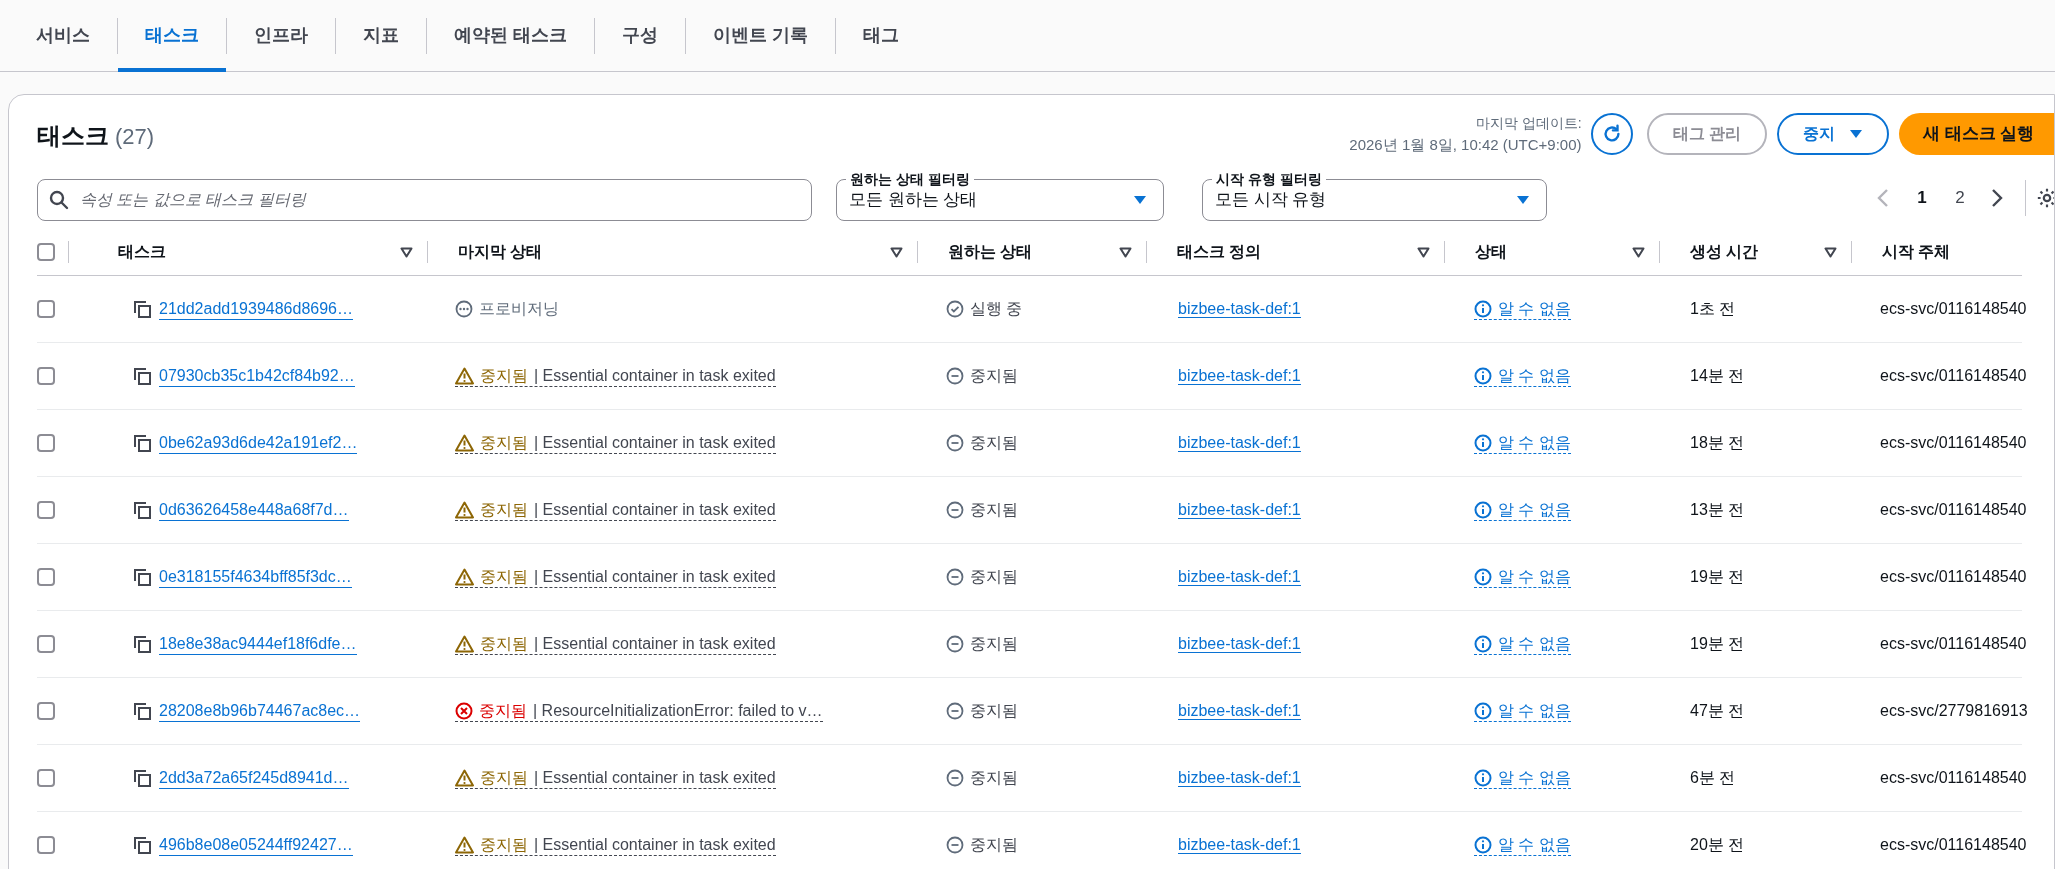  What do you see at coordinates (640, 36) in the screenshot?
I see `tab: 구성` at bounding box center [640, 36].